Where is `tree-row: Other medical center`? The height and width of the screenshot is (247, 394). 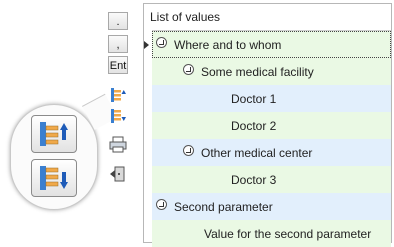 tree-row: Other medical center is located at coordinates (271, 152).